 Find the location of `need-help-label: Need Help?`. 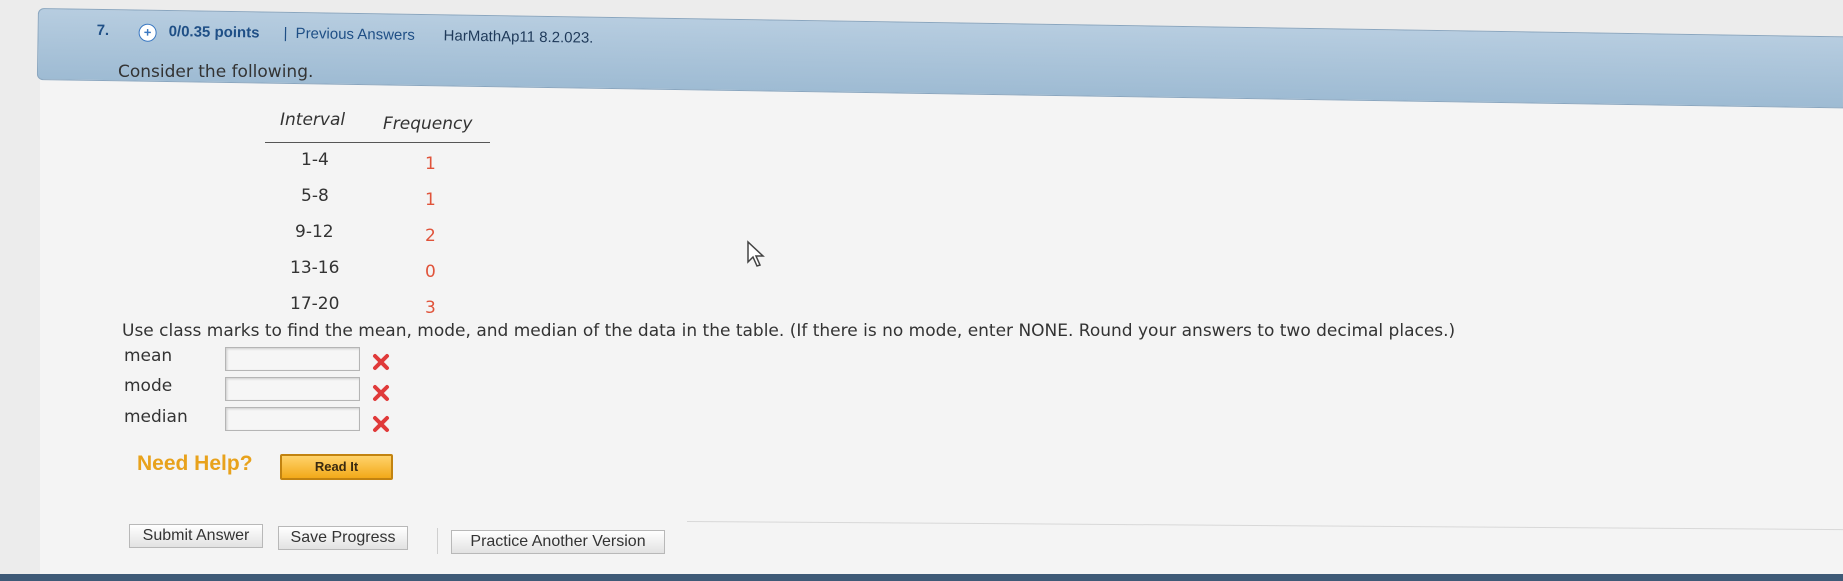

need-help-label: Need Help? is located at coordinates (195, 463).